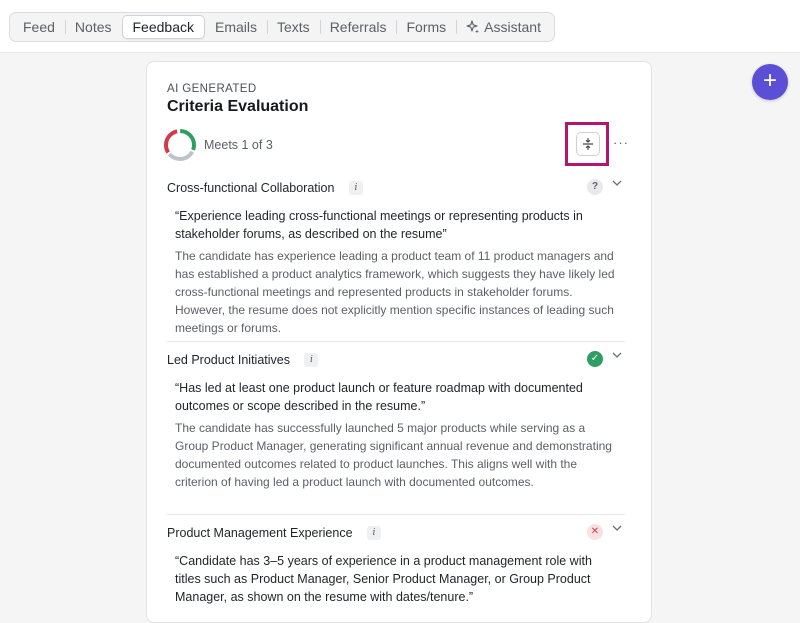 This screenshot has width=800, height=623. What do you see at coordinates (212, 89) in the screenshot?
I see `ai-generated-label: AI GENERATED` at bounding box center [212, 89].